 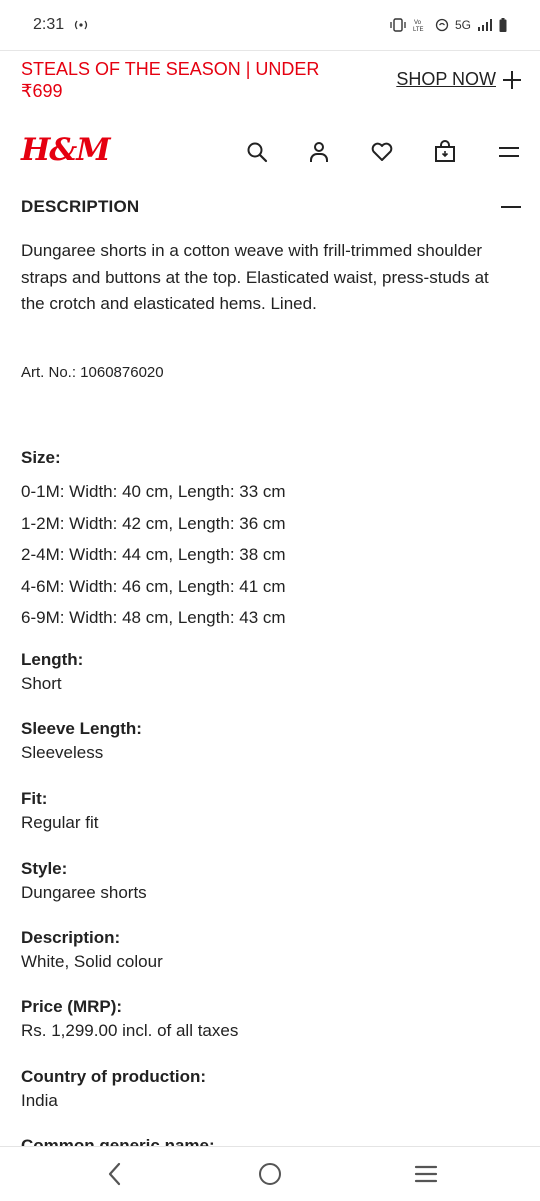 I want to click on attribute-label: Sleeve Length:, so click(x=81, y=728).